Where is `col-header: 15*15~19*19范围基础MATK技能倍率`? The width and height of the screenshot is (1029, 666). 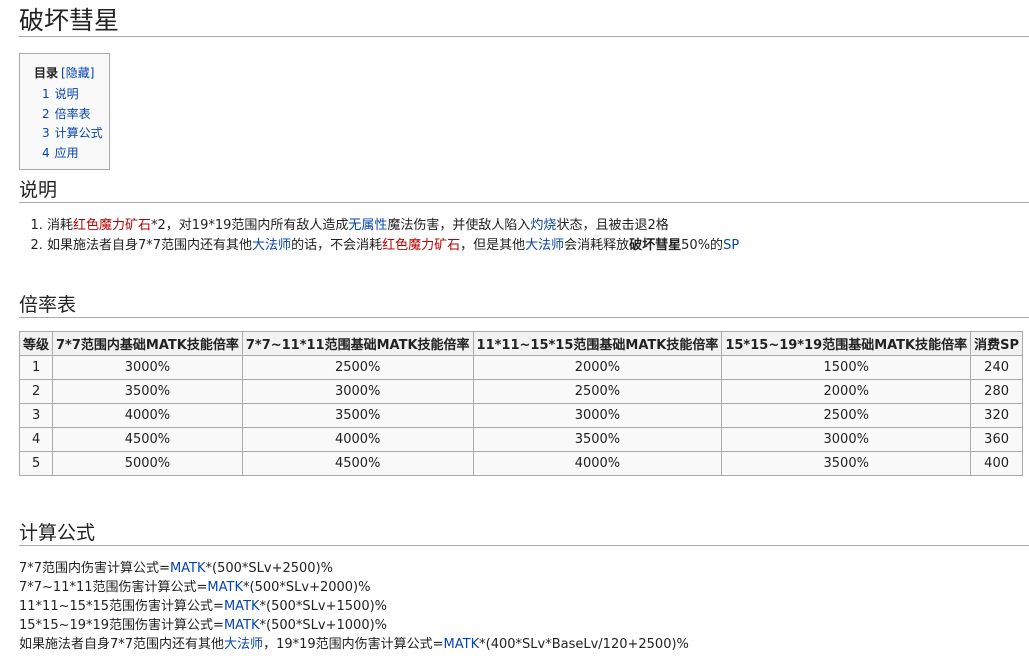 col-header: 15*15~19*19范围基础MATK技能倍率 is located at coordinates (846, 343).